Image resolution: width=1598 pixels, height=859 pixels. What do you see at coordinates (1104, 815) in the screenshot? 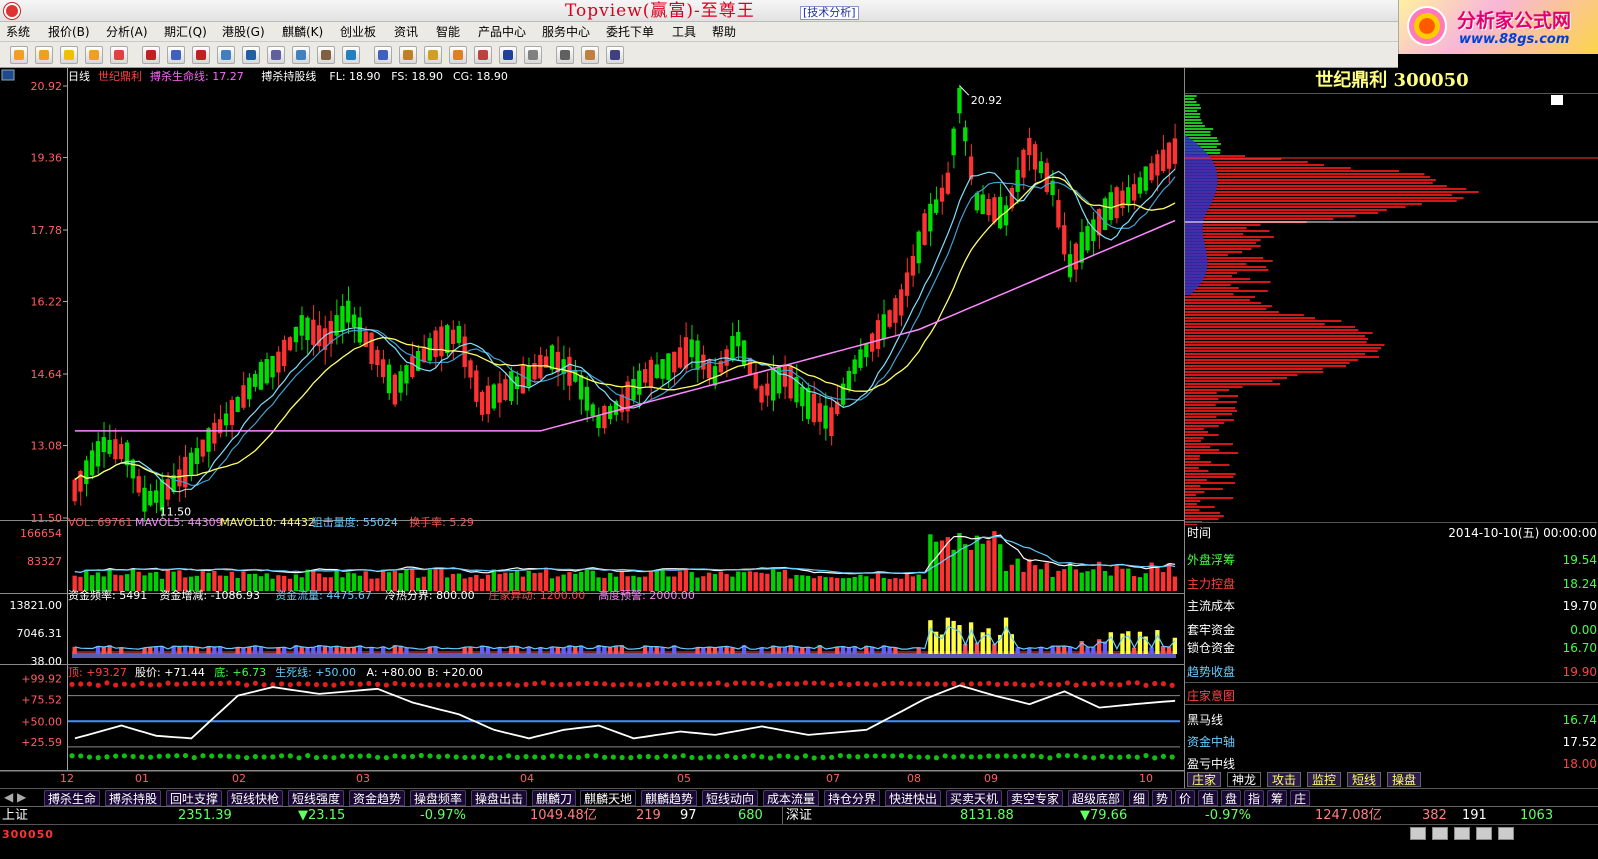
I see `sz-change: ▼79.66` at bounding box center [1104, 815].